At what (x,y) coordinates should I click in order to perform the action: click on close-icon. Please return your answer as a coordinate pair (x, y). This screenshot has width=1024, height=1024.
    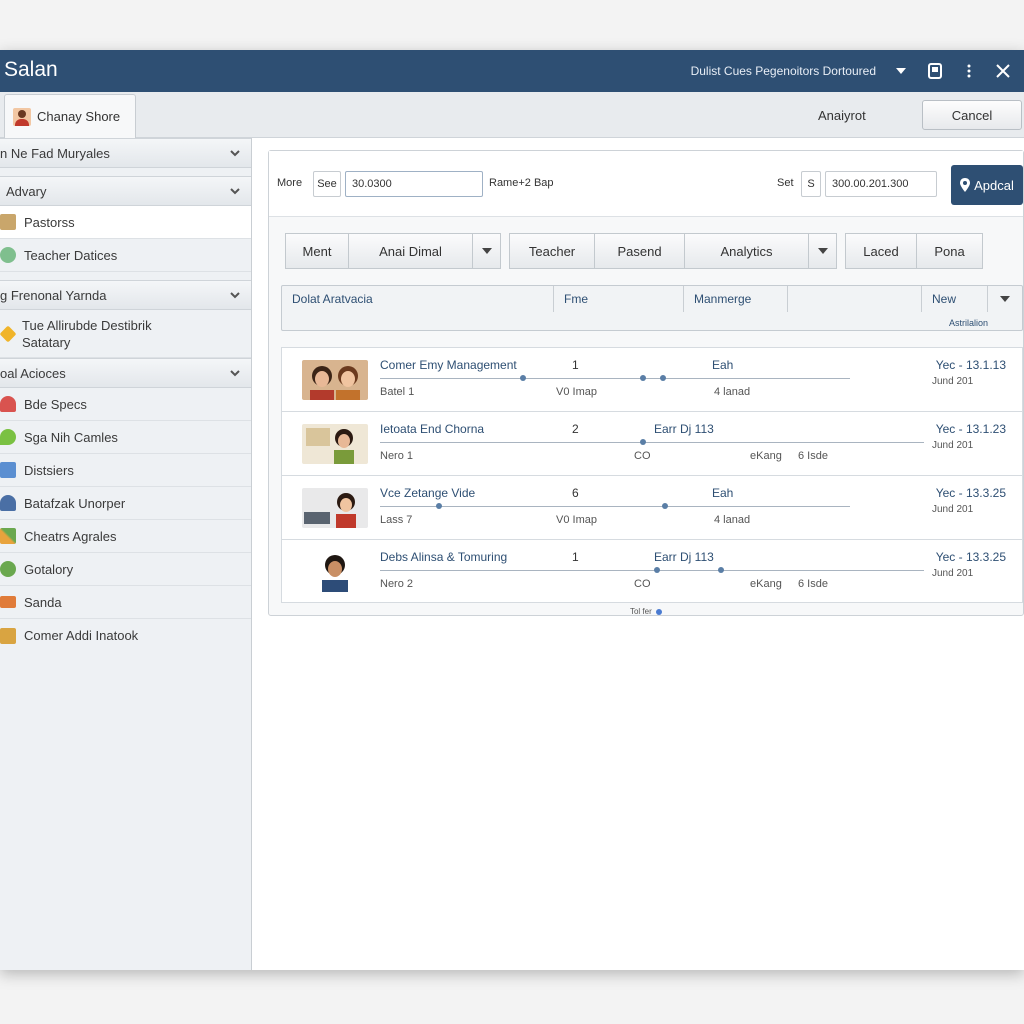
    Looking at the image, I should click on (1003, 71).